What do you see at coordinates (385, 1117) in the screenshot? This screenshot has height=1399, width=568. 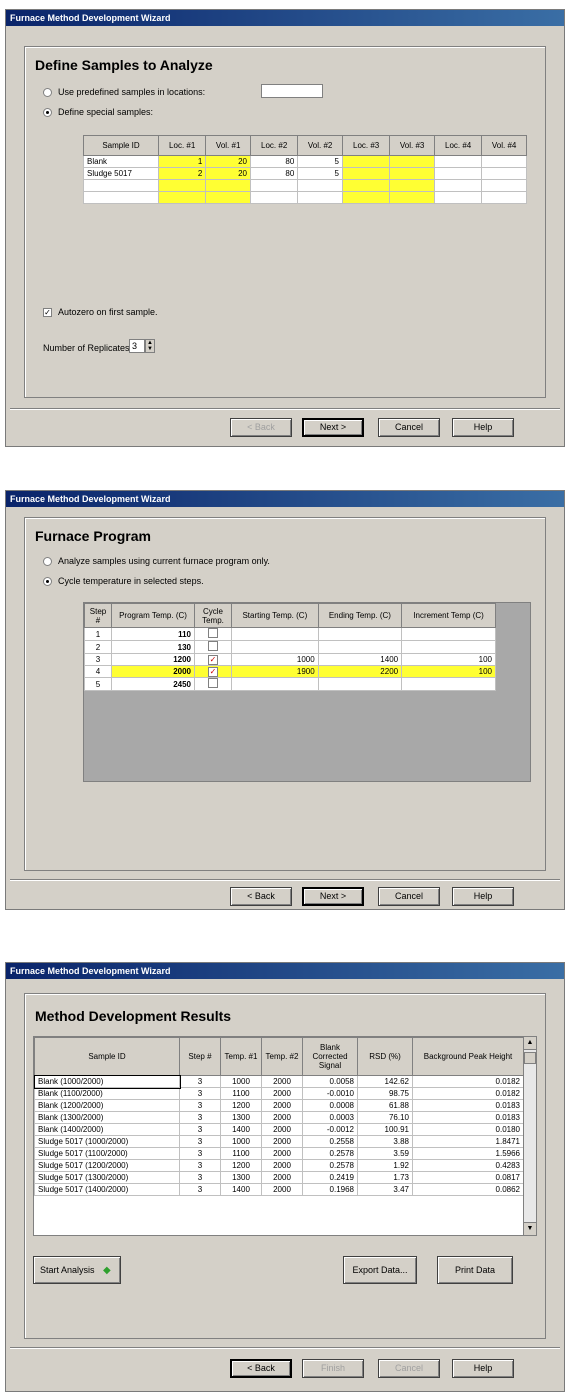 I see `cell: 76.10` at bounding box center [385, 1117].